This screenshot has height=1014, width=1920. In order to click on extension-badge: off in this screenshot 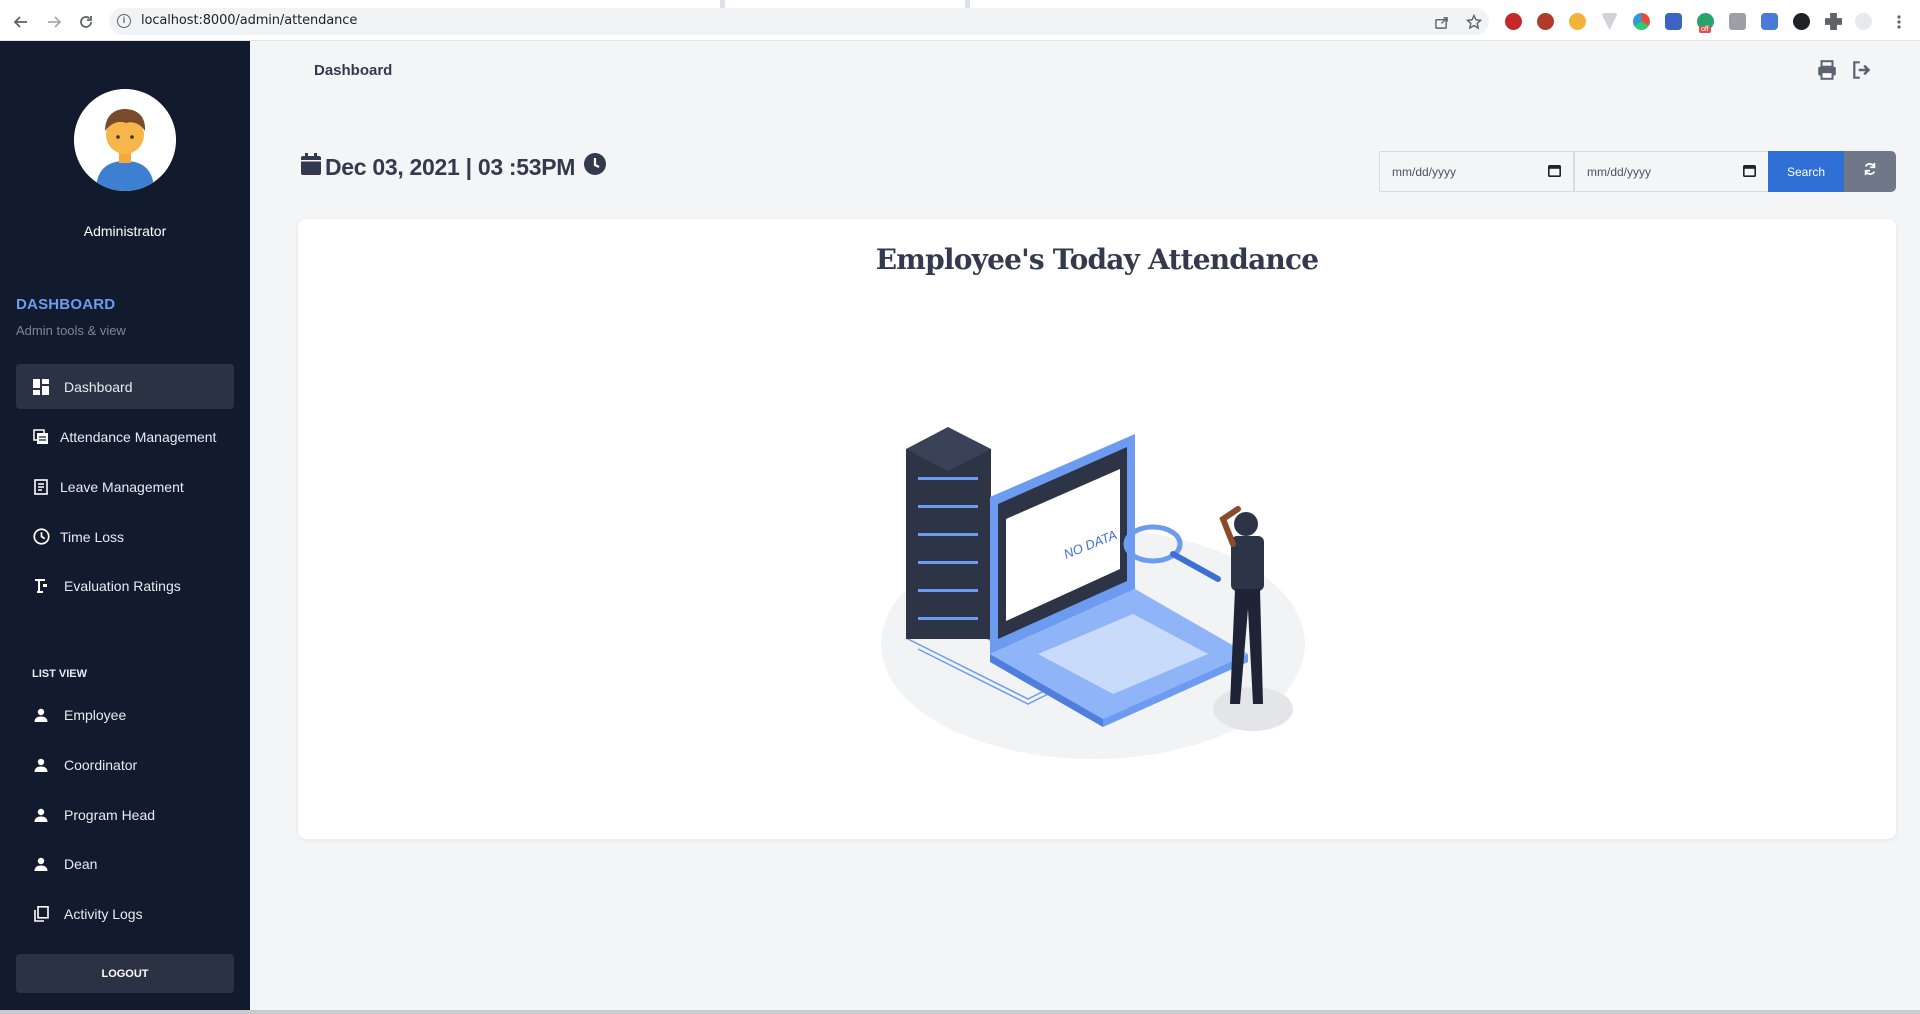, I will do `click(1705, 29)`.